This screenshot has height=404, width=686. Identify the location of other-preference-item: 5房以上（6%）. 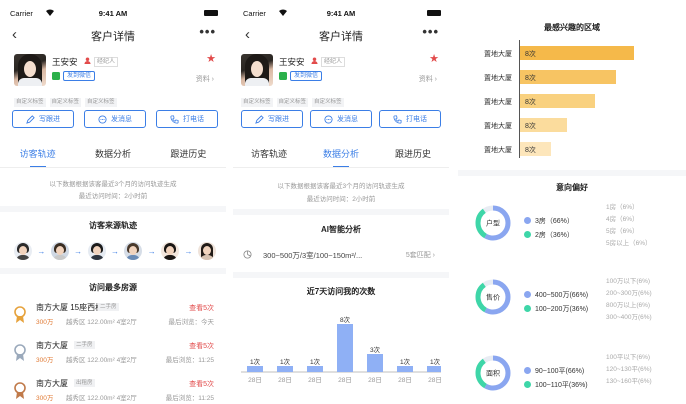
(629, 243).